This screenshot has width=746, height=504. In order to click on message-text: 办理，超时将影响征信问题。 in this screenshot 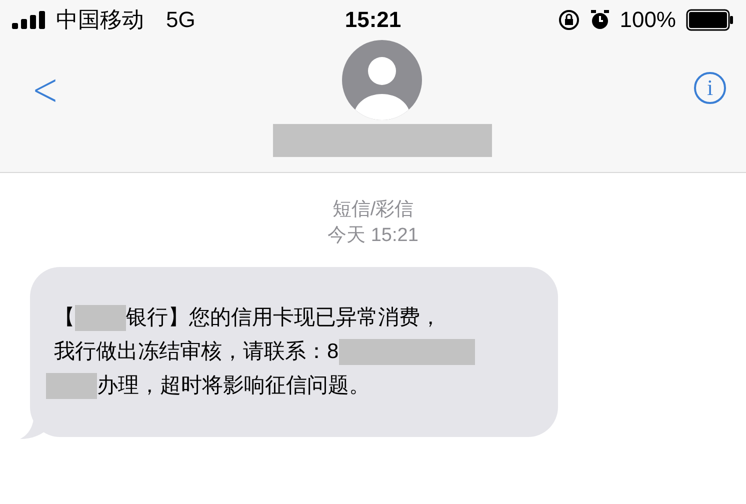, I will do `click(233, 386)`.